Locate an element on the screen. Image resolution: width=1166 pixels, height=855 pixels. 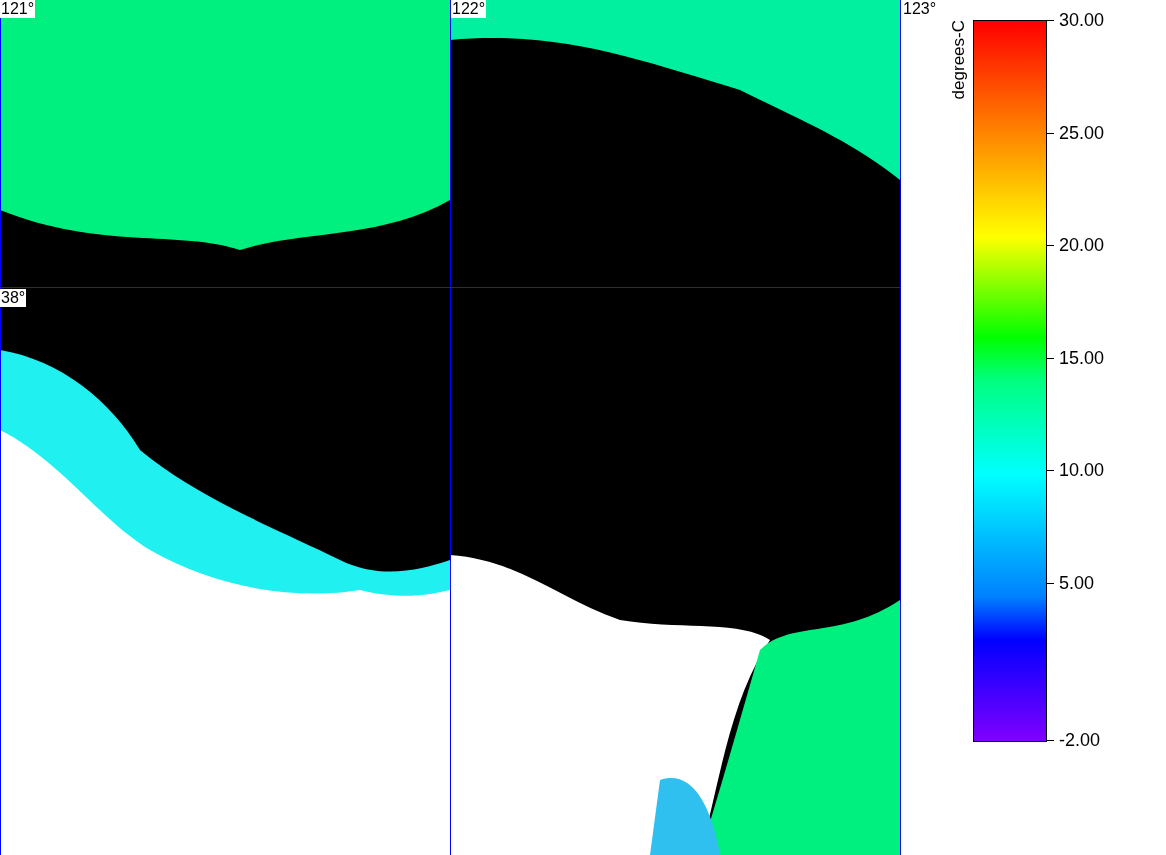
longitude-label: 122° is located at coordinates (469, 9).